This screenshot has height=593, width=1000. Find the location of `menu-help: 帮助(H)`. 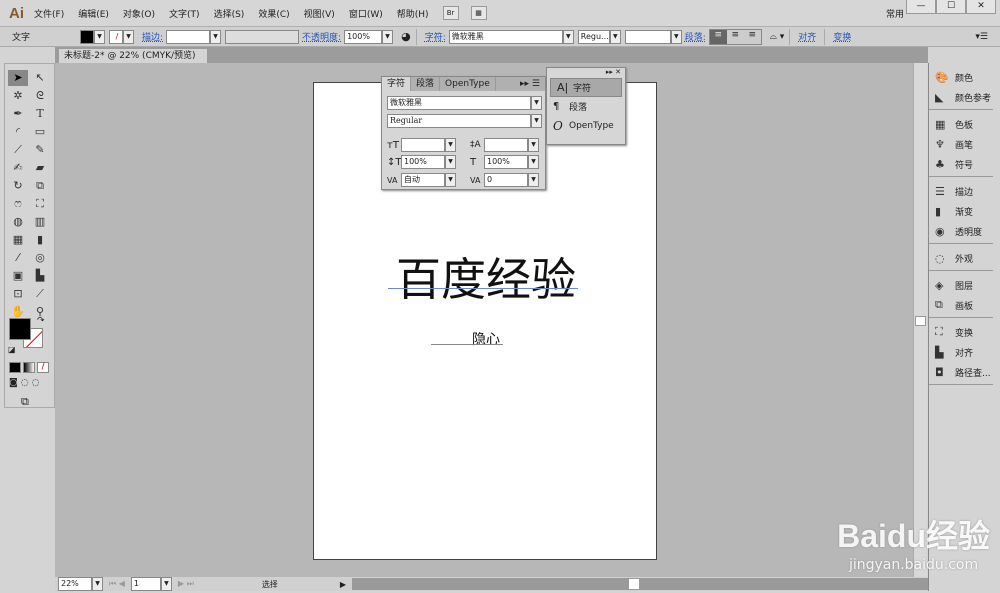

menu-help: 帮助(H) is located at coordinates (413, 13).